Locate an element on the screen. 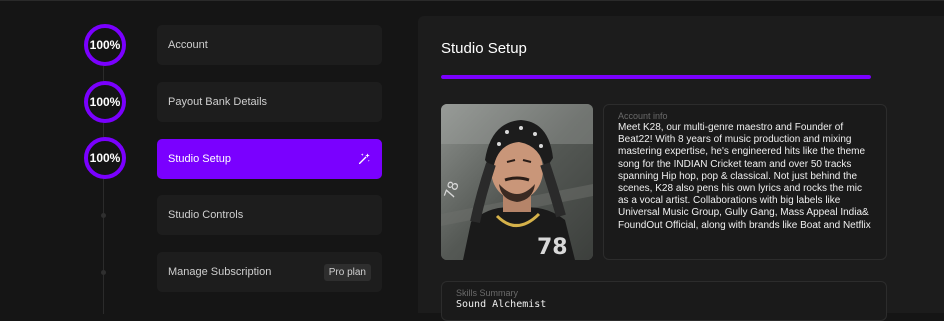 The width and height of the screenshot is (944, 321). setup-progress-fill is located at coordinates (656, 77).